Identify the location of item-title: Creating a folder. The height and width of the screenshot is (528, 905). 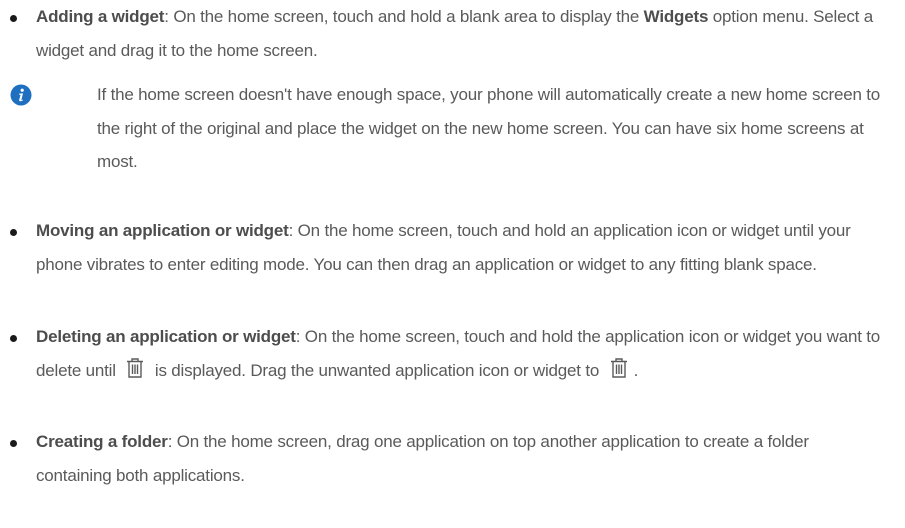
(102, 441).